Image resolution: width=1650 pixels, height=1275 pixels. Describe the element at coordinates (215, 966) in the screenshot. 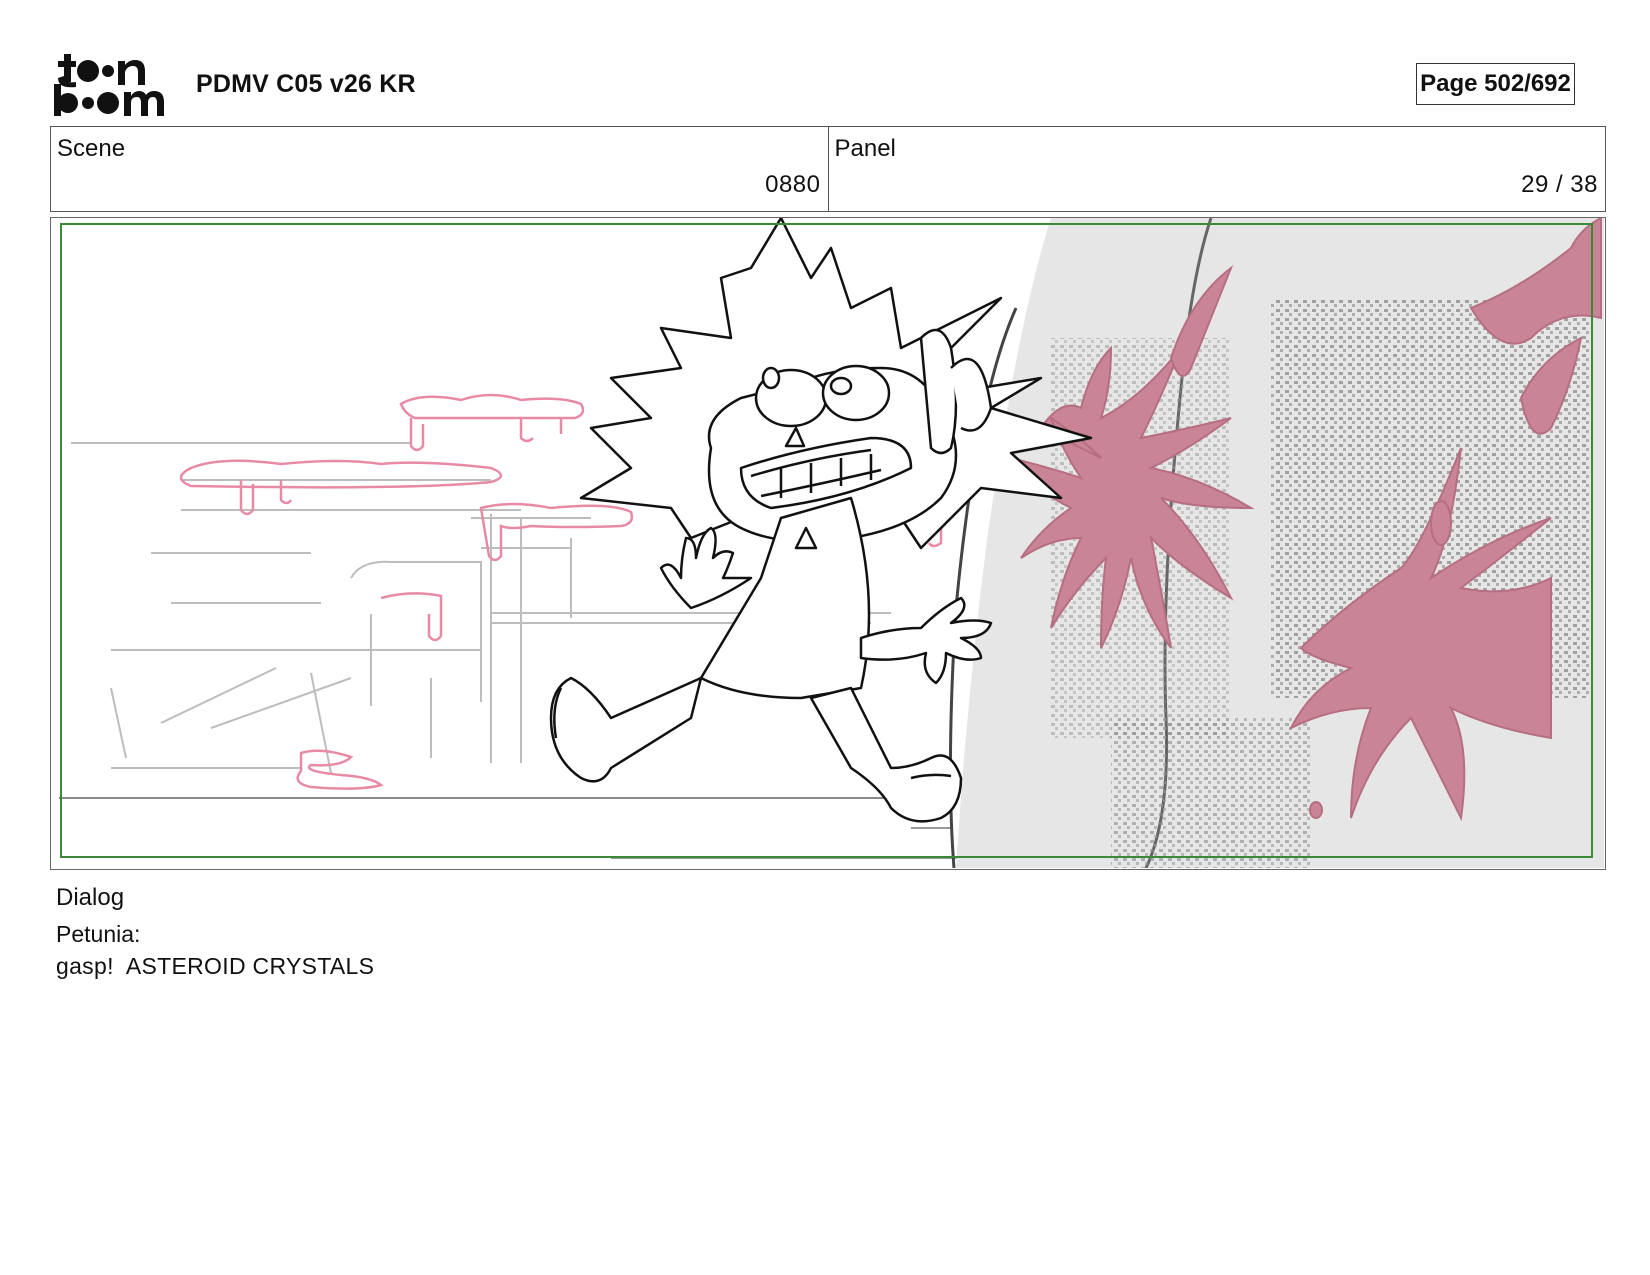

I see `dialog-line: gasp! ASTEROID CRYSTALS` at that location.